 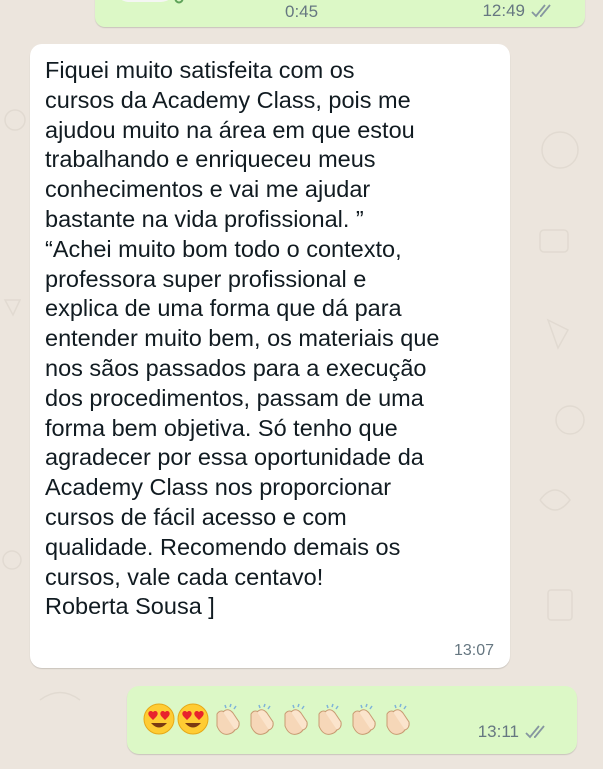 What do you see at coordinates (145, 1) in the screenshot?
I see `voice-progress-track` at bounding box center [145, 1].